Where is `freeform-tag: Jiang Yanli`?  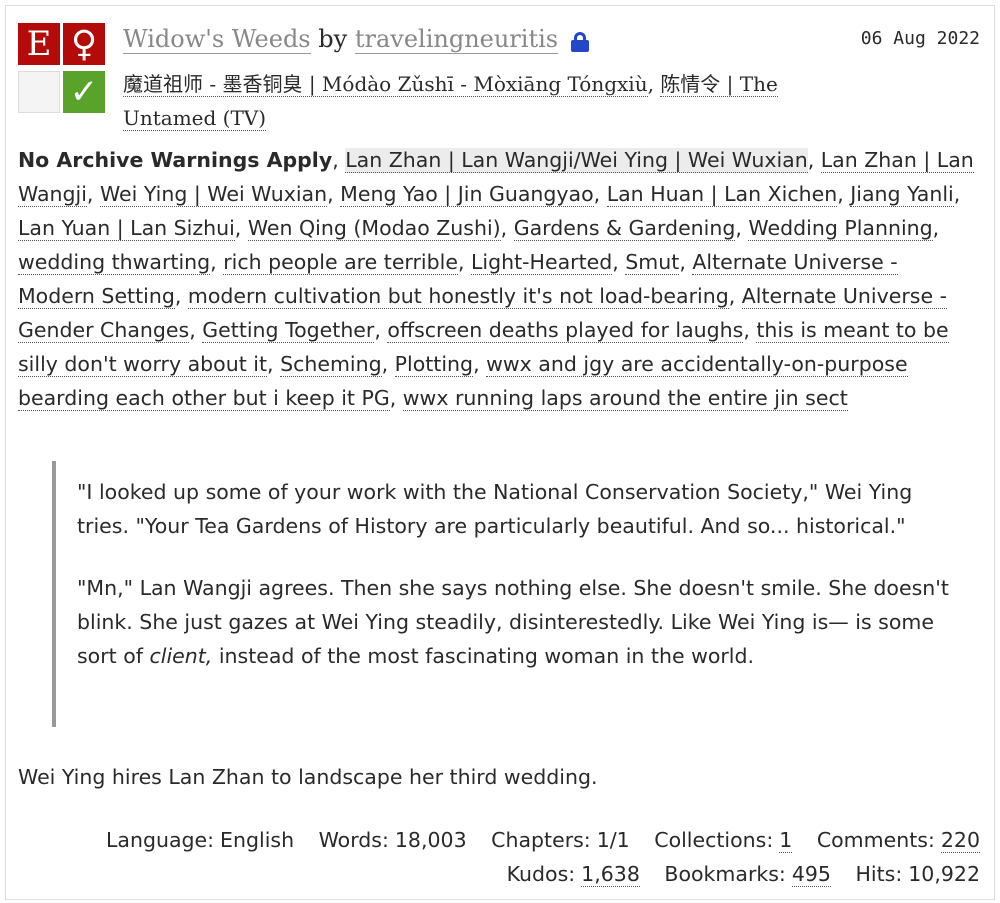 freeform-tag: Jiang Yanli is located at coordinates (902, 194).